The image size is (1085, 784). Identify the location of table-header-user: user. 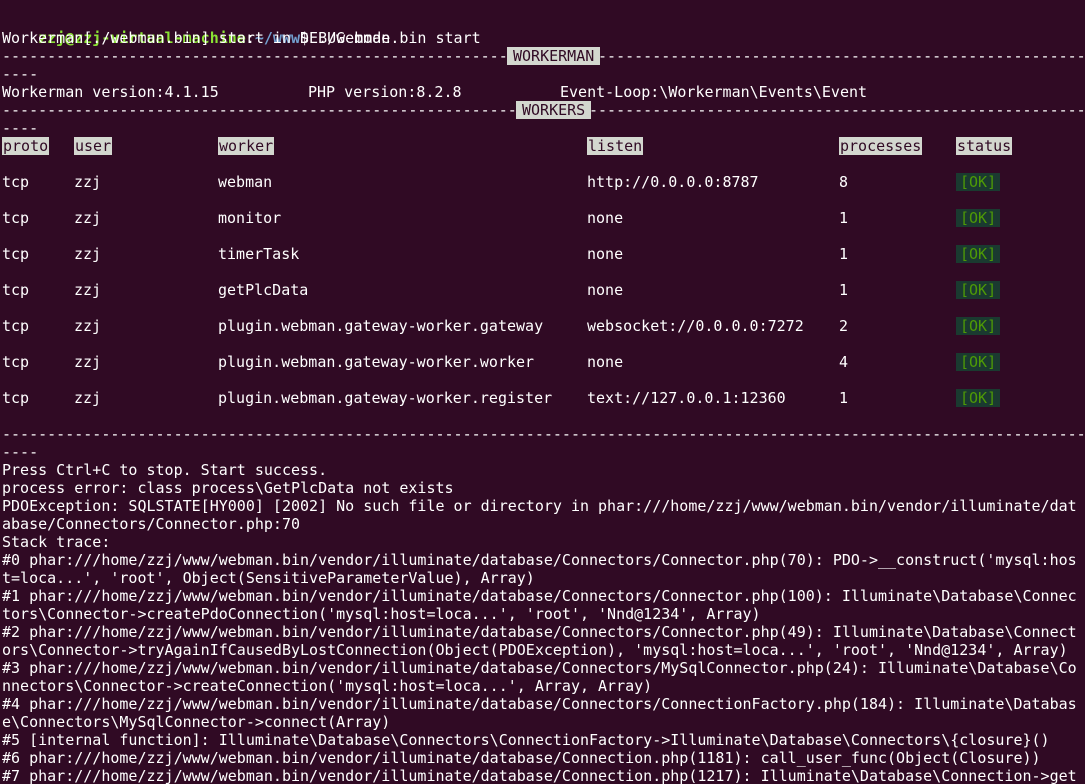
(93, 146).